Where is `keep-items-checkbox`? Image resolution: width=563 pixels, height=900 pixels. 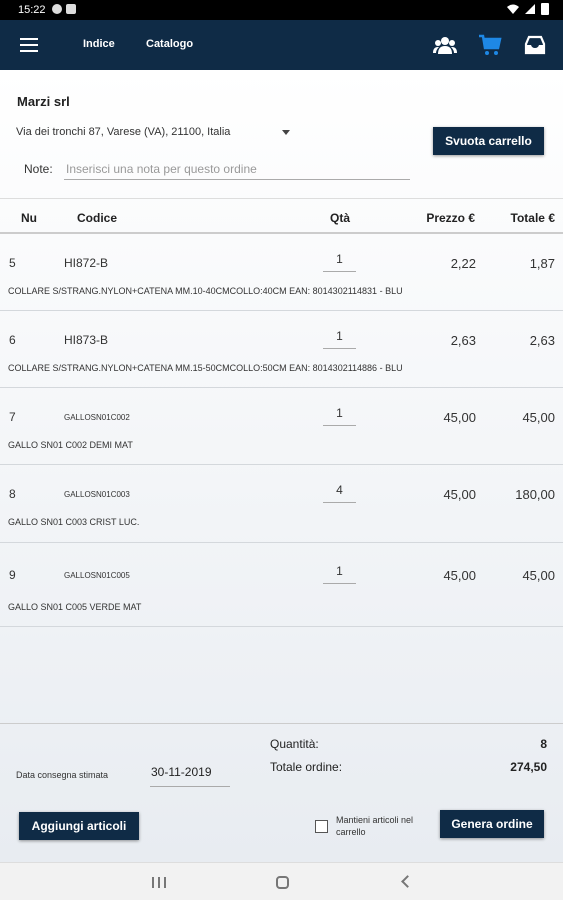 keep-items-checkbox is located at coordinates (321, 826).